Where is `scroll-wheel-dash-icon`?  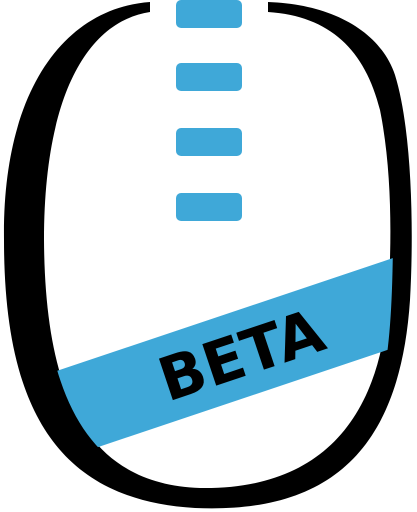
scroll-wheel-dash-icon is located at coordinates (209, 110).